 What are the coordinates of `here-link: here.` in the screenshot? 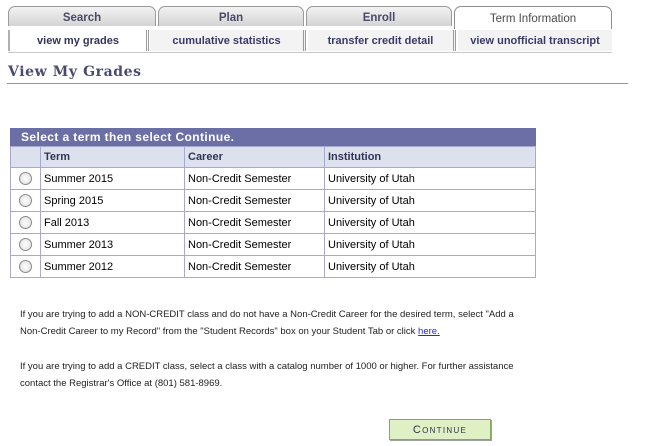 It's located at (429, 331).